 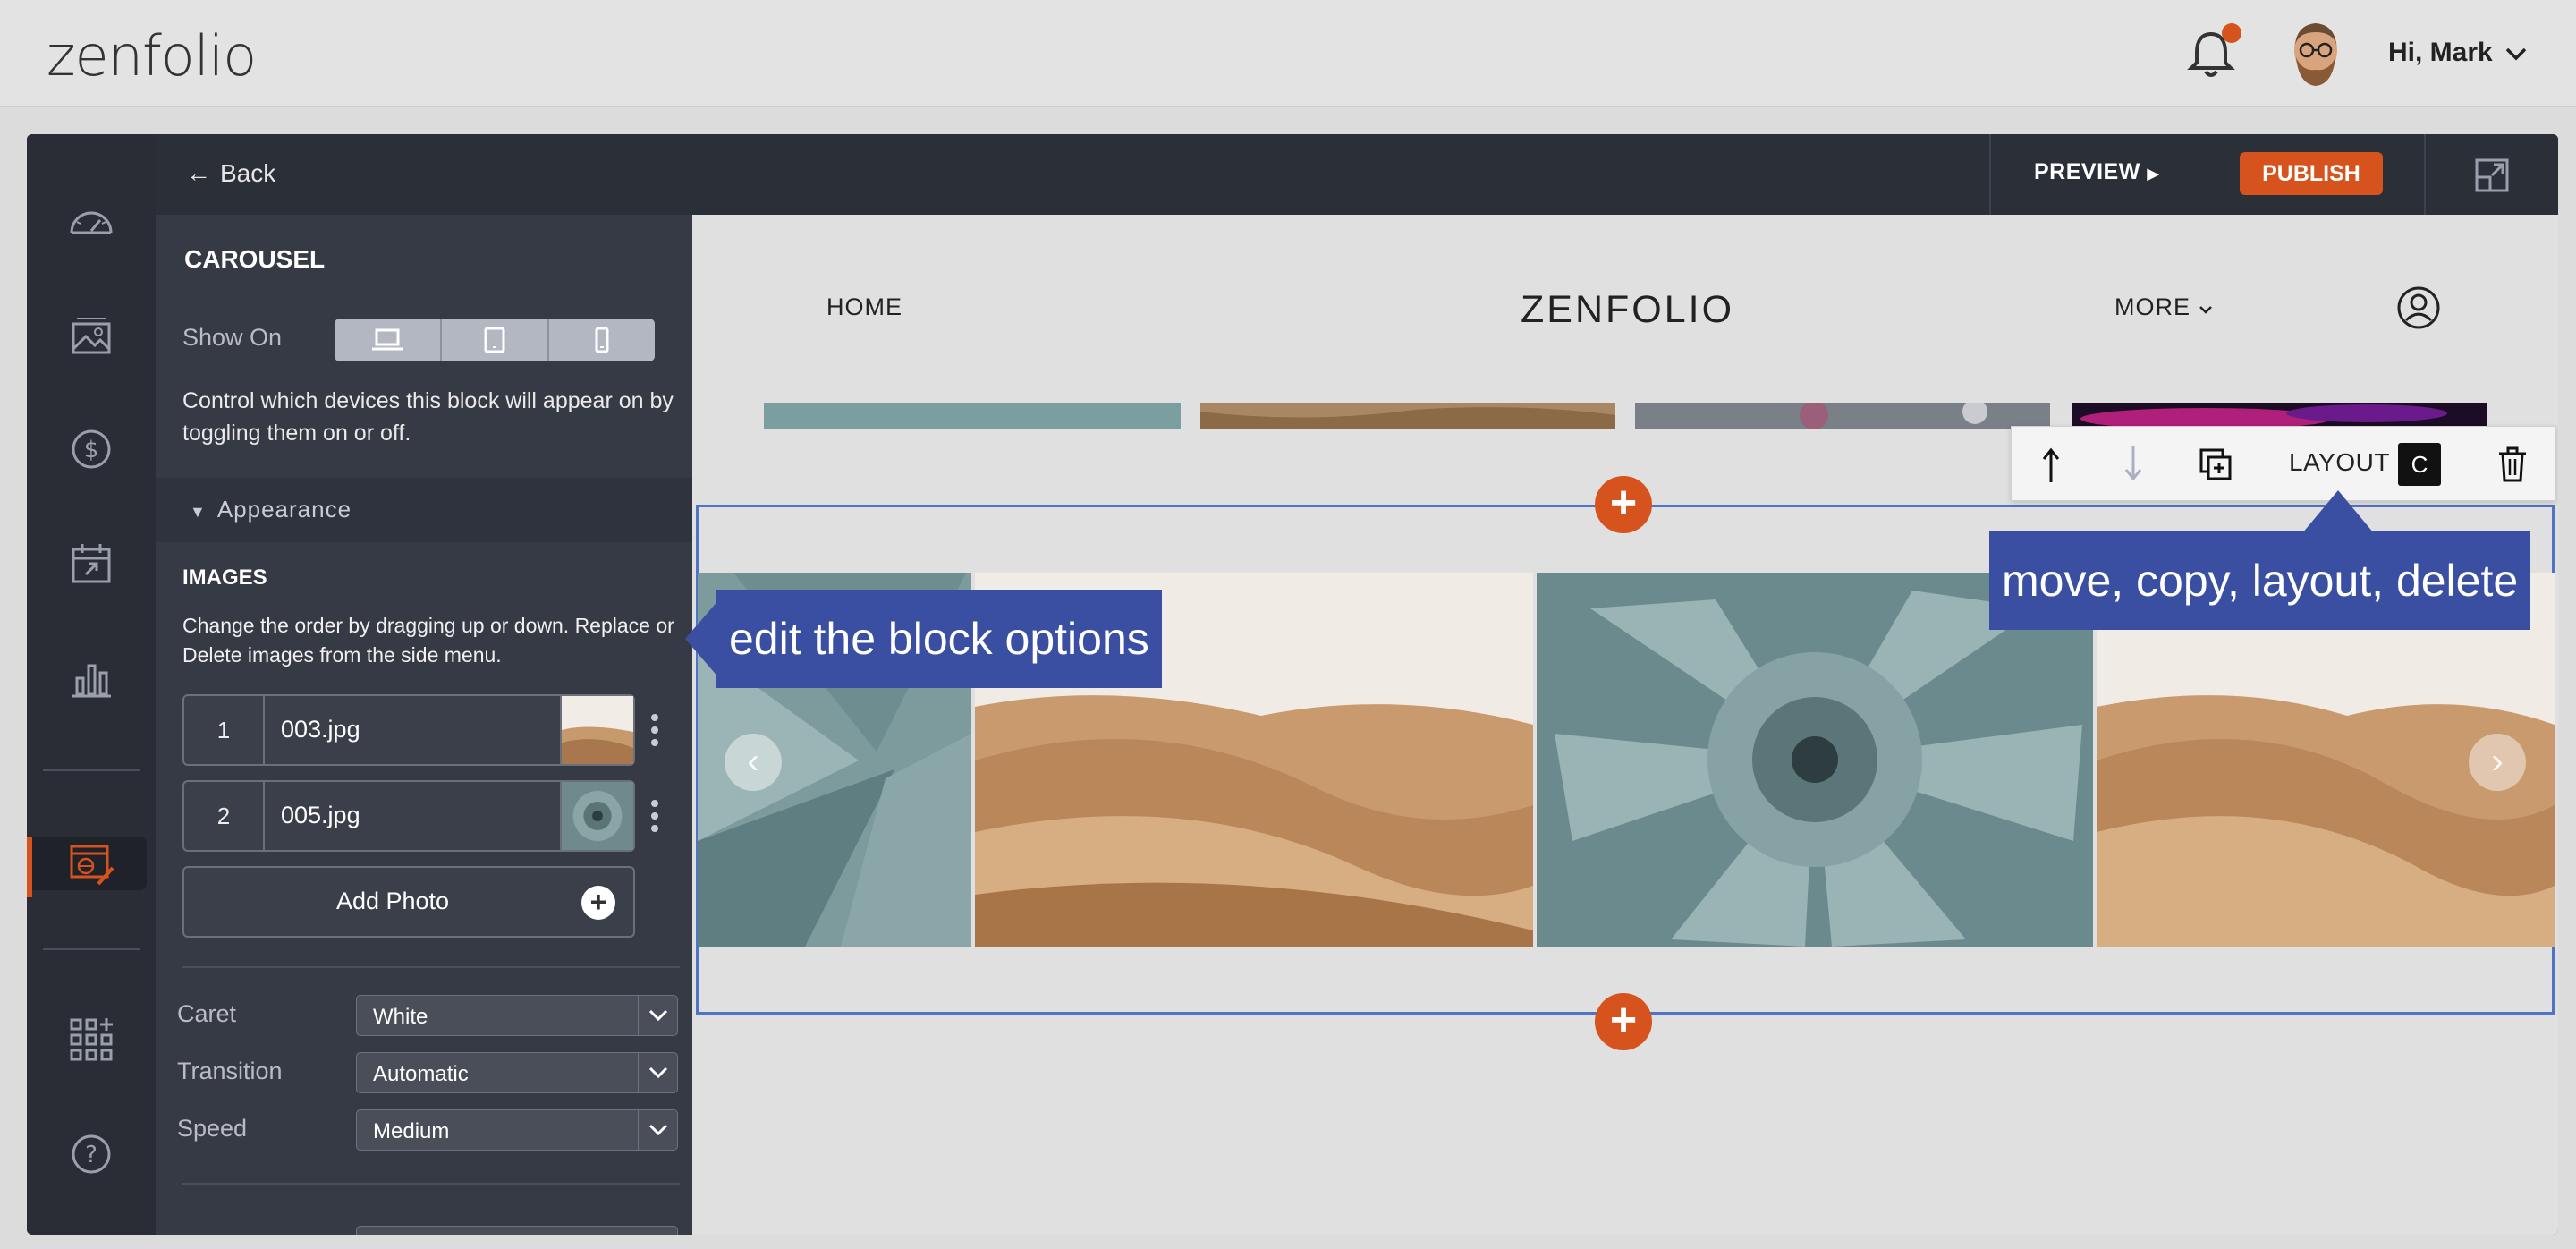 I want to click on layout-selector: C, so click(x=2419, y=465).